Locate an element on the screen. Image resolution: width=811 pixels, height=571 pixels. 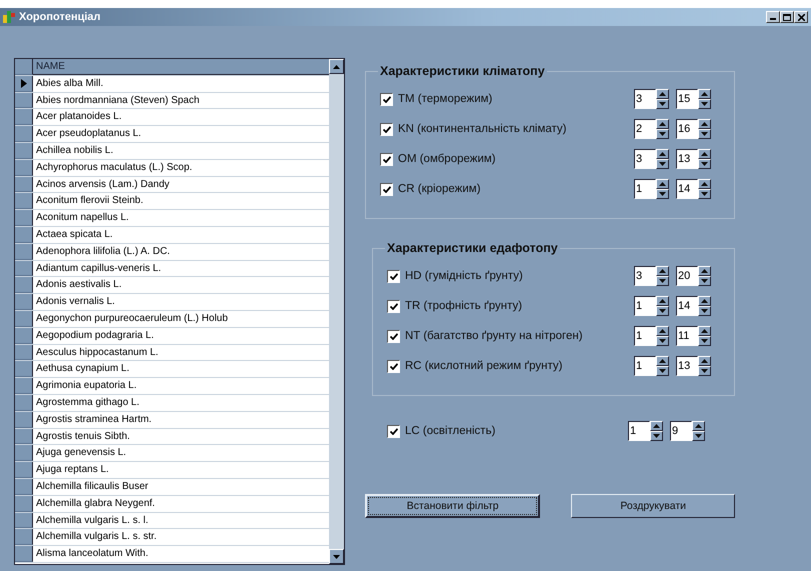
table-cell: Alchemilla glabra Neygenf. is located at coordinates (181, 504).